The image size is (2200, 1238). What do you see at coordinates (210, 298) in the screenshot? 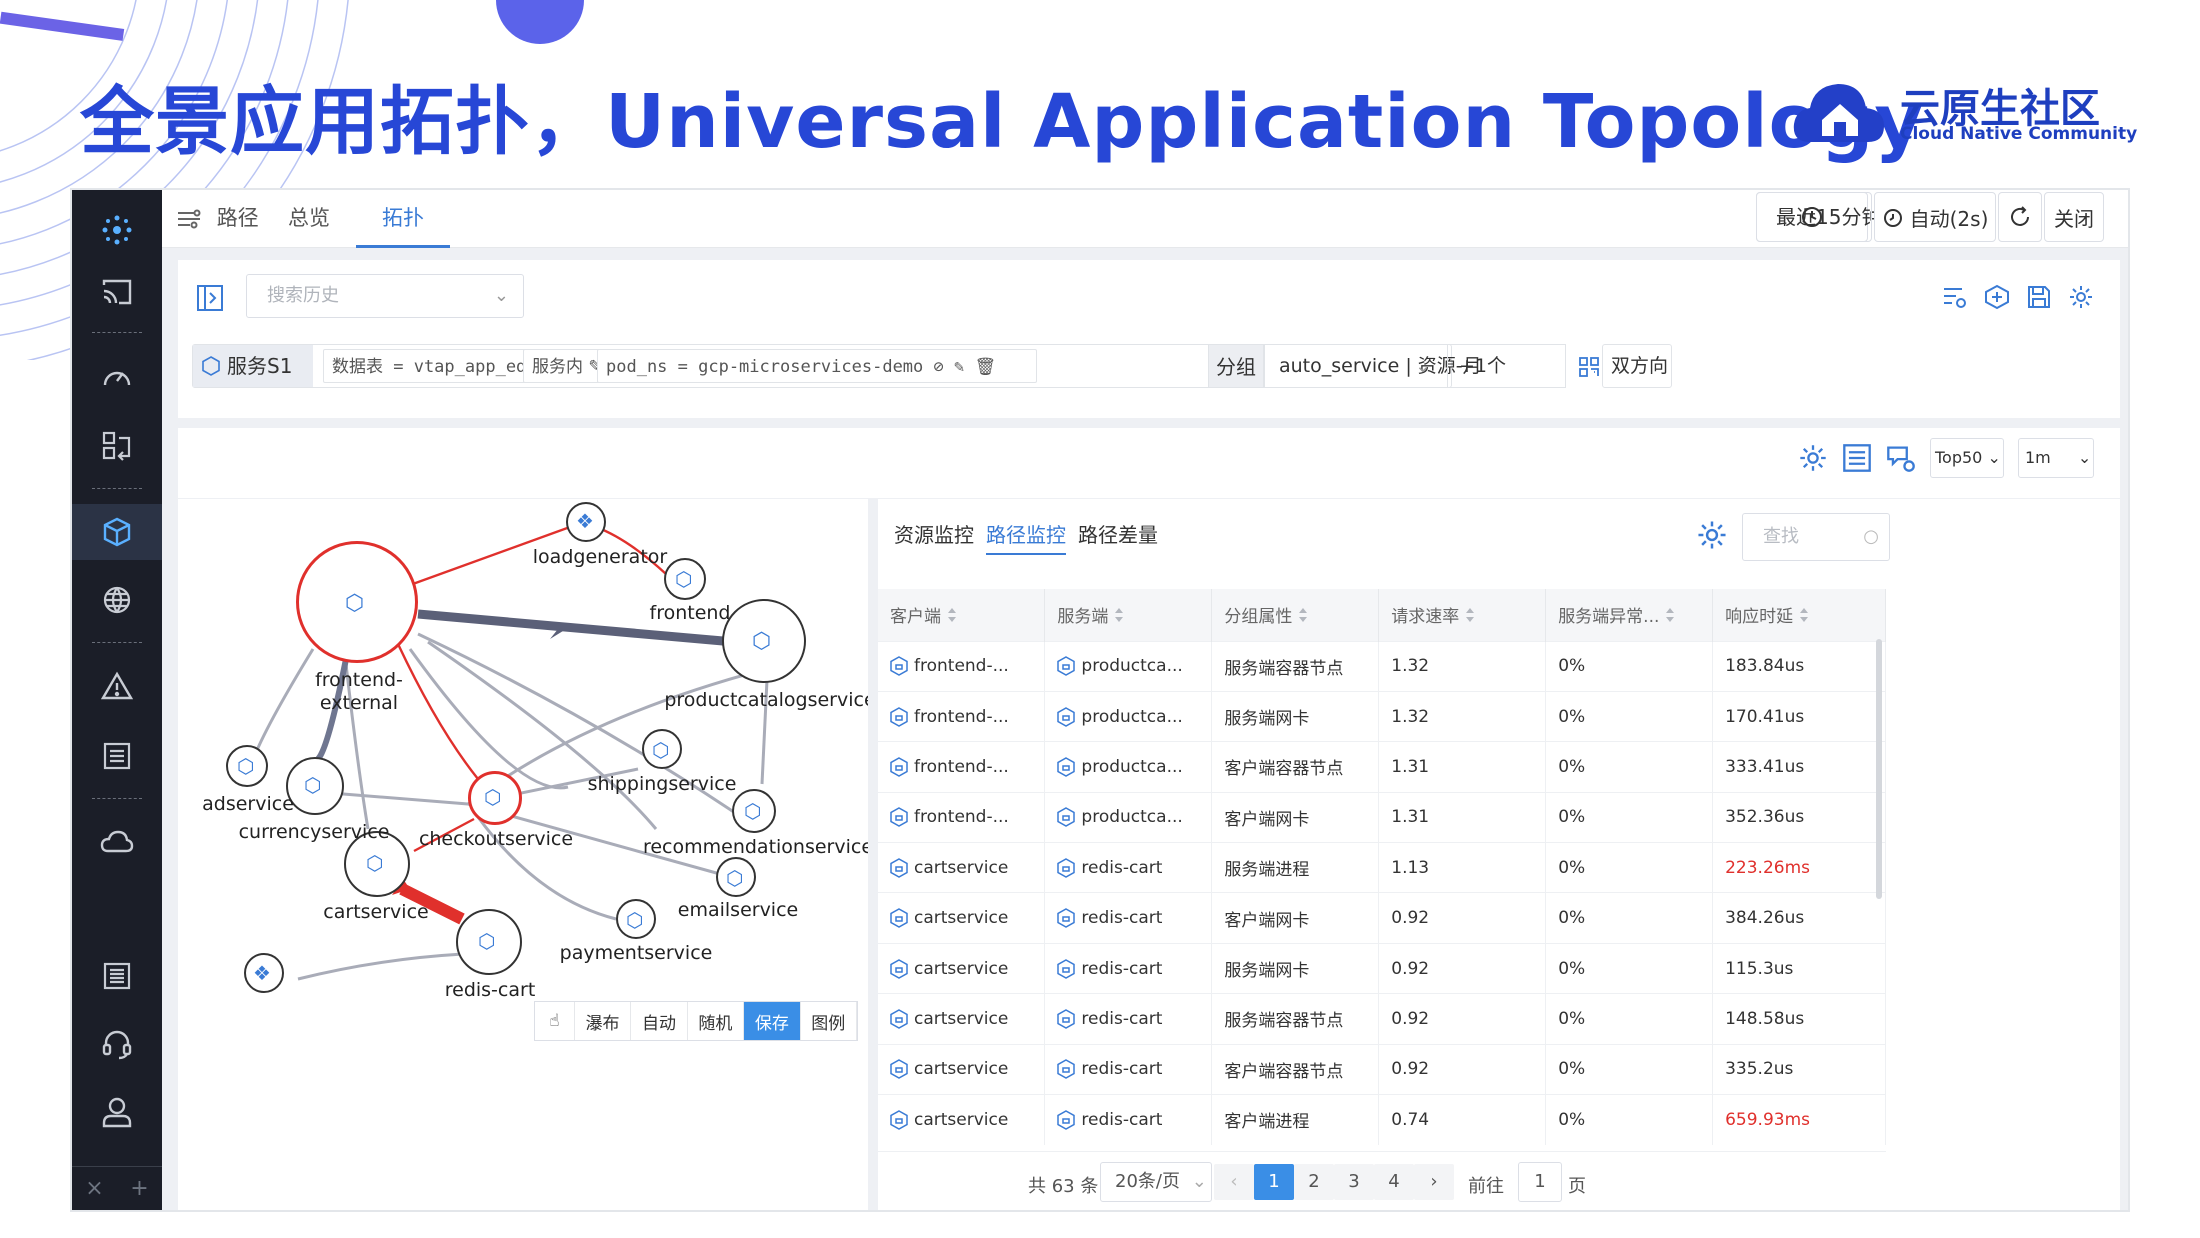
I see `panel-toggle-icon` at bounding box center [210, 298].